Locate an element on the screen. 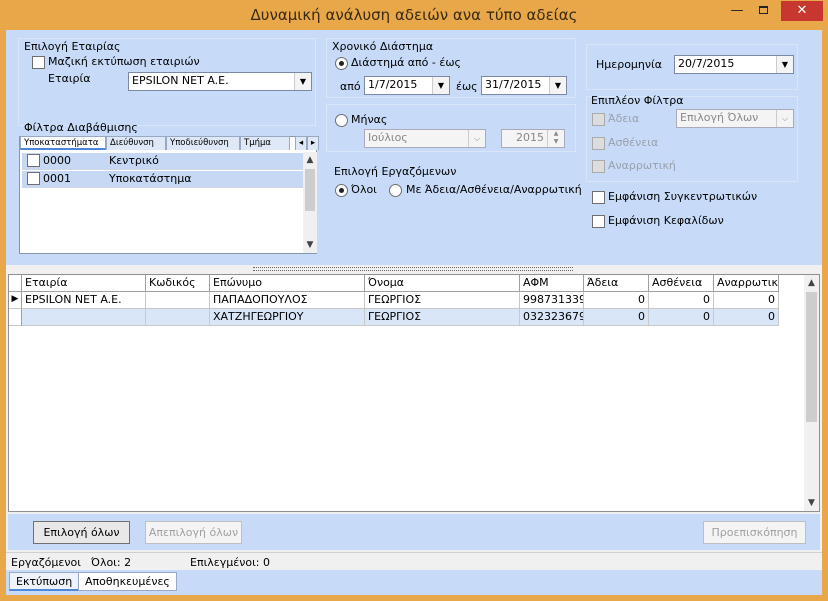 This screenshot has height=601, width=828. show-totals-label: Εμφάνιση Συγκεντρωτικών is located at coordinates (683, 196).